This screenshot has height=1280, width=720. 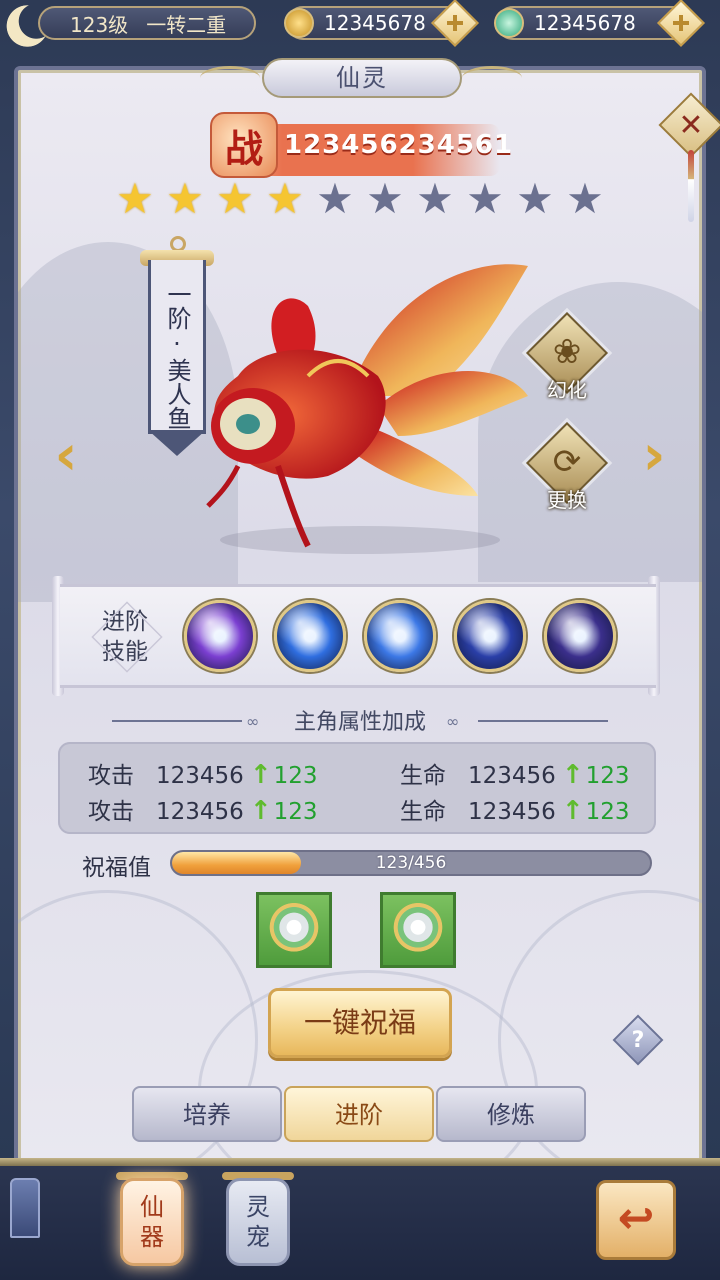 I want to click on nav-label-top: 灵, so click(x=258, y=1207).